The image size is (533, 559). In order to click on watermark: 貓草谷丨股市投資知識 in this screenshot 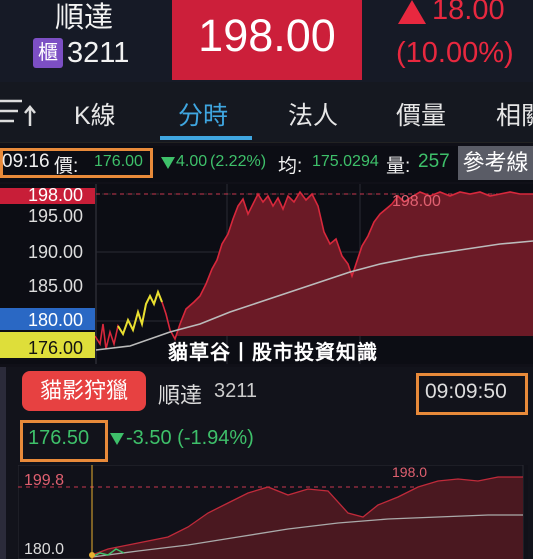, I will do `click(273, 353)`.